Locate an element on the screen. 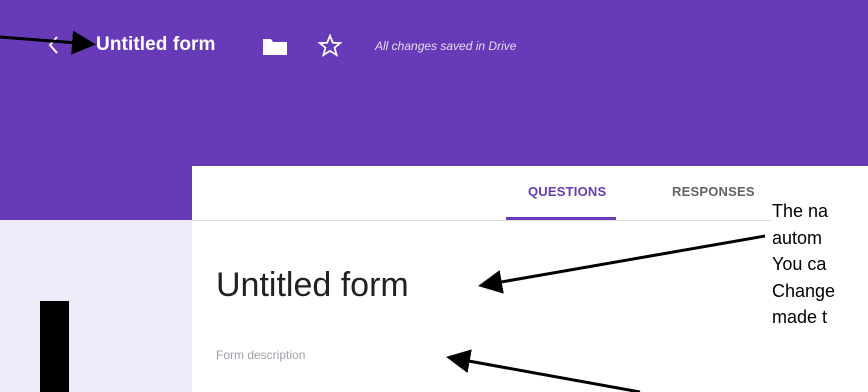 The width and height of the screenshot is (868, 392). annotation-line: autom is located at coordinates (797, 237).